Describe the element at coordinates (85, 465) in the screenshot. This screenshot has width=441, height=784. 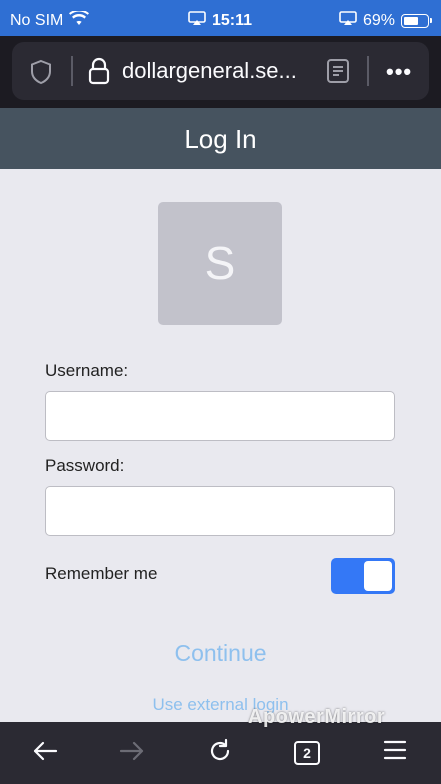
I see `password-label: Password:` at that location.